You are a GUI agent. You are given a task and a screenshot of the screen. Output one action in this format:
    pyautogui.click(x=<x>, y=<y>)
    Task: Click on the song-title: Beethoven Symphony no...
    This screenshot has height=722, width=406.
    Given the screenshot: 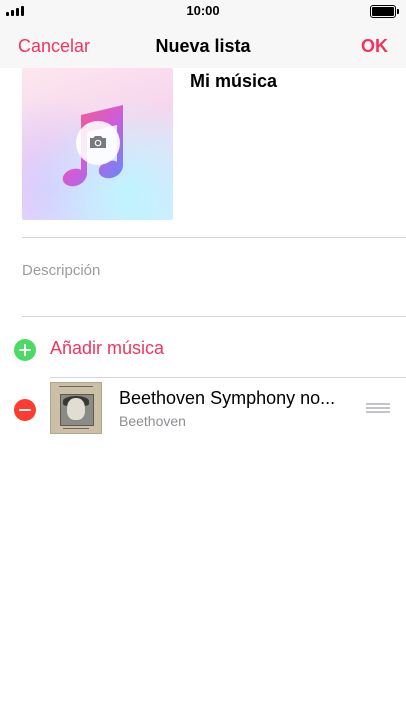 What is the action you would take?
    pyautogui.click(x=227, y=398)
    